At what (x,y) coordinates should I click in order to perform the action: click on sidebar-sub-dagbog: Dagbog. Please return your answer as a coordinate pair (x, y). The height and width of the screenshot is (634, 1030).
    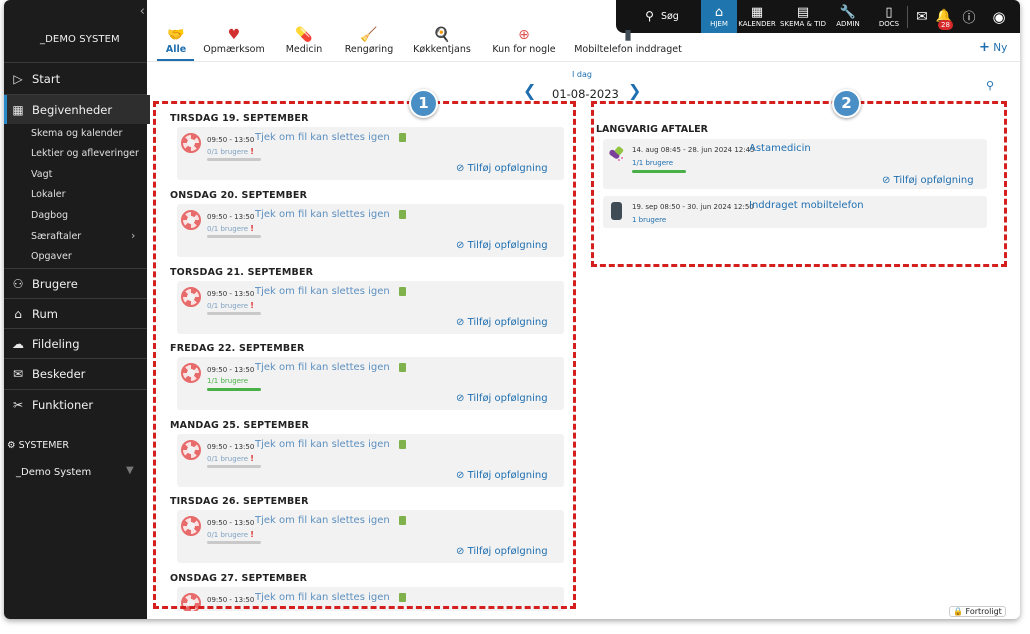
    Looking at the image, I should click on (49, 215).